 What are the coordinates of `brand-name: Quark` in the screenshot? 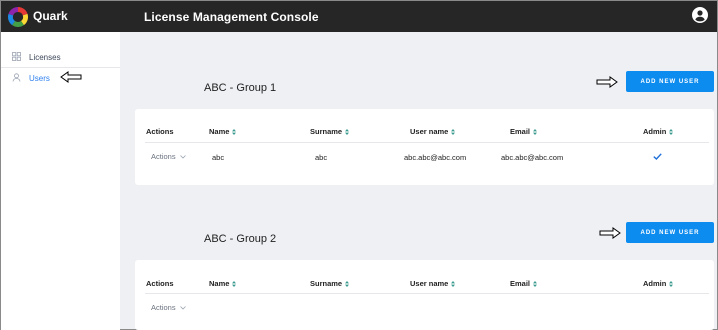 It's located at (50, 16).